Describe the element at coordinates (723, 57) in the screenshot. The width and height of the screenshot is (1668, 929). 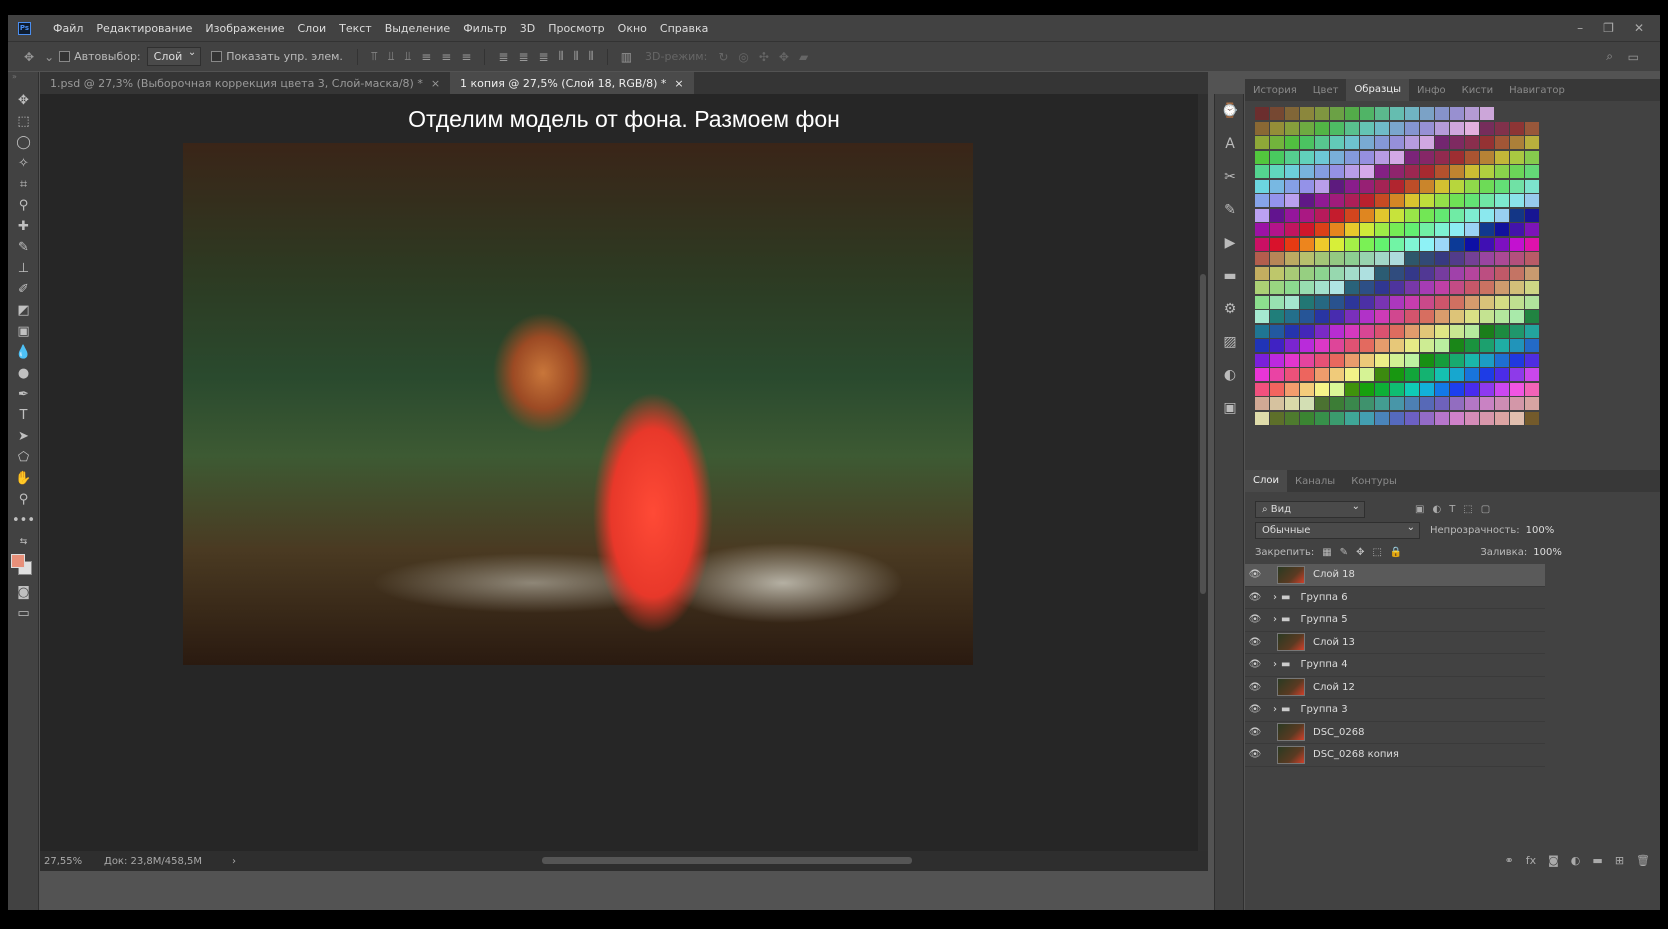
I see `3d-rotate-icon: ↻` at that location.